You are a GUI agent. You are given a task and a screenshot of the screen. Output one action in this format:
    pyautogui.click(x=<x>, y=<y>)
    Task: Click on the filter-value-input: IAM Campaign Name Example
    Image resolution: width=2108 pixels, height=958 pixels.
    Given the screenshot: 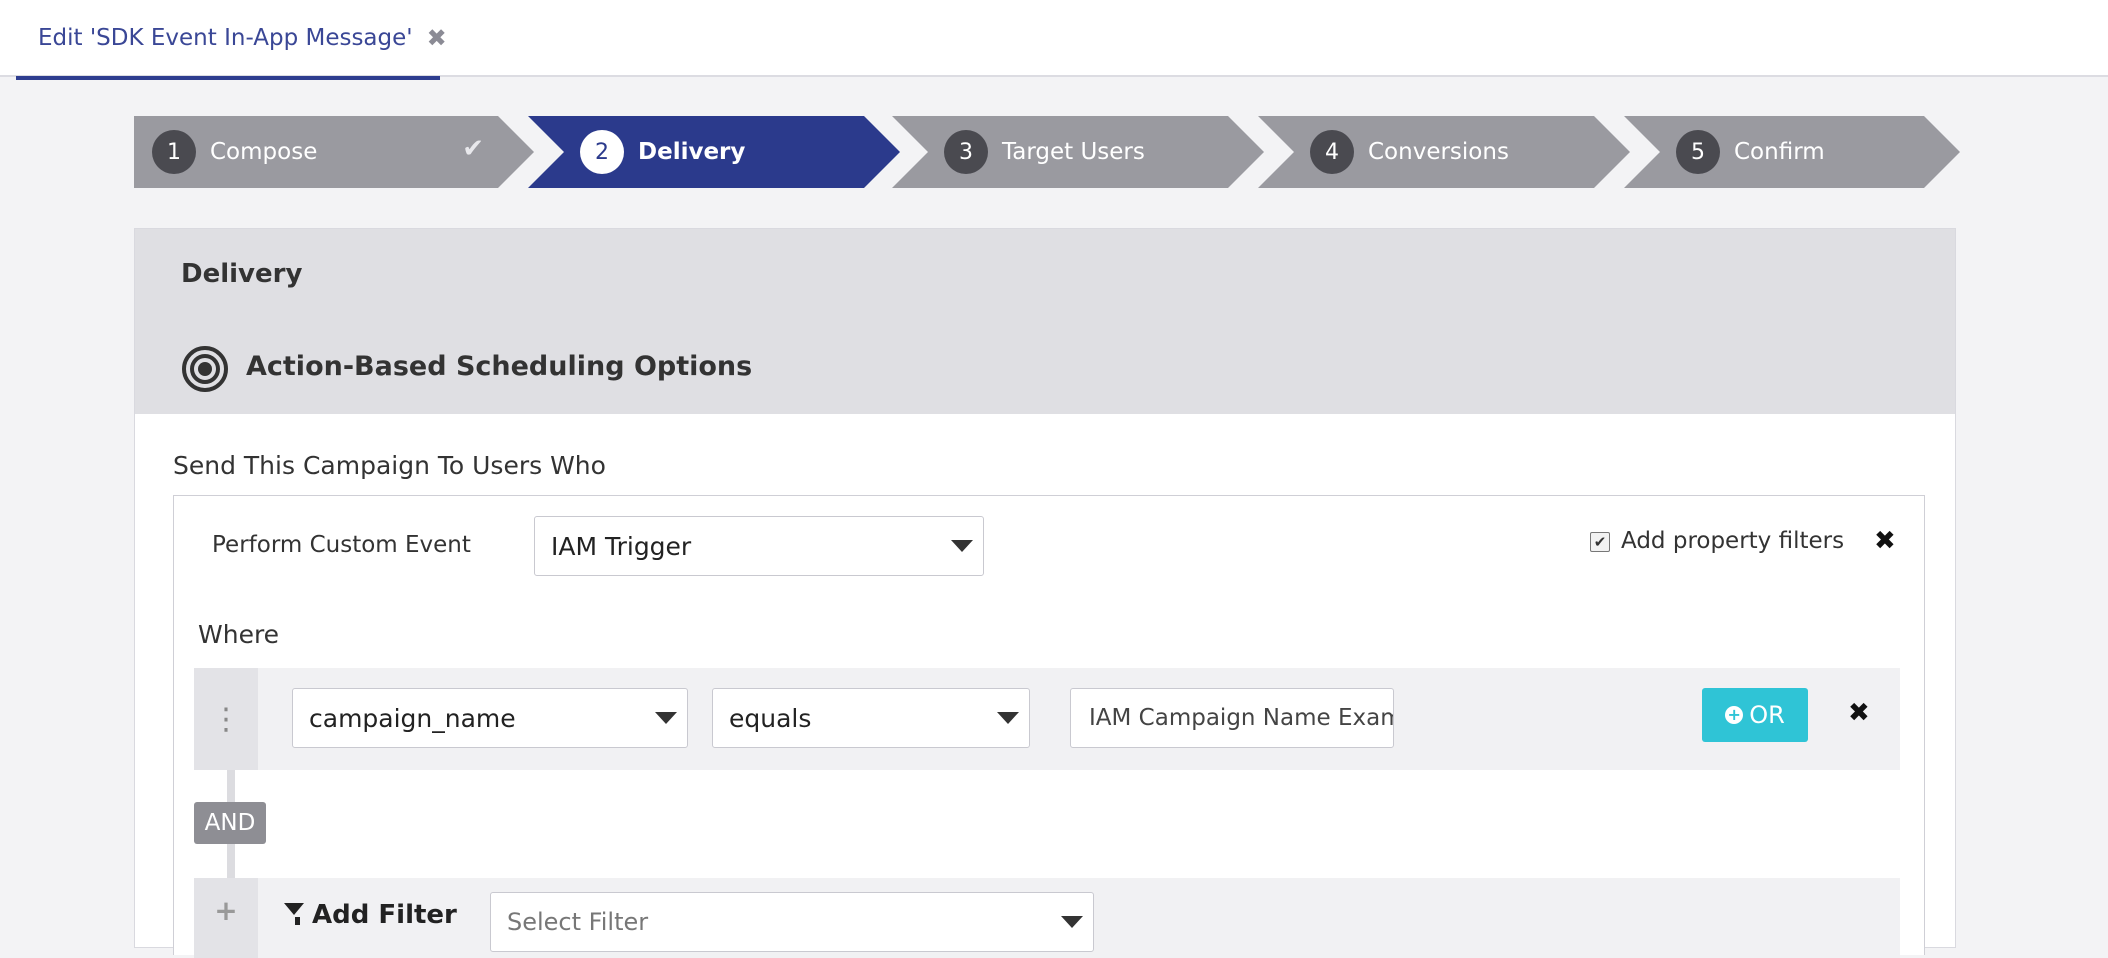 What is the action you would take?
    pyautogui.click(x=1232, y=718)
    